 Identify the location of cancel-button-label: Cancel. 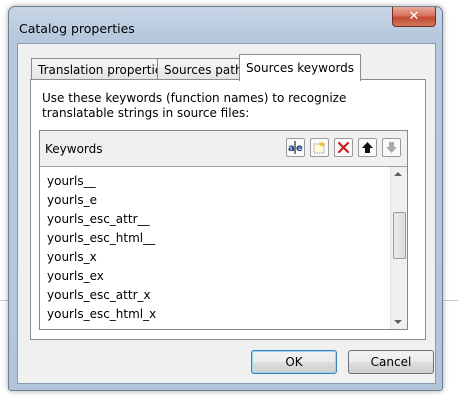
(391, 362).